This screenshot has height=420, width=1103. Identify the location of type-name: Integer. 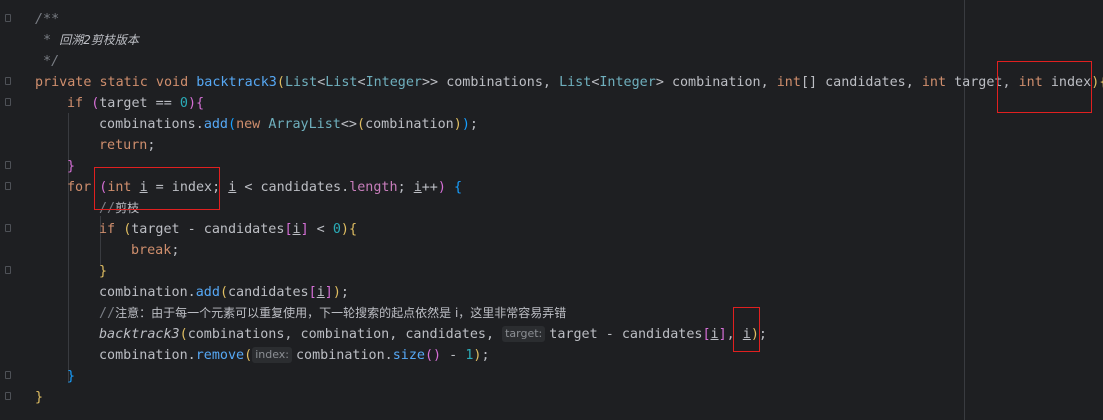
(393, 82).